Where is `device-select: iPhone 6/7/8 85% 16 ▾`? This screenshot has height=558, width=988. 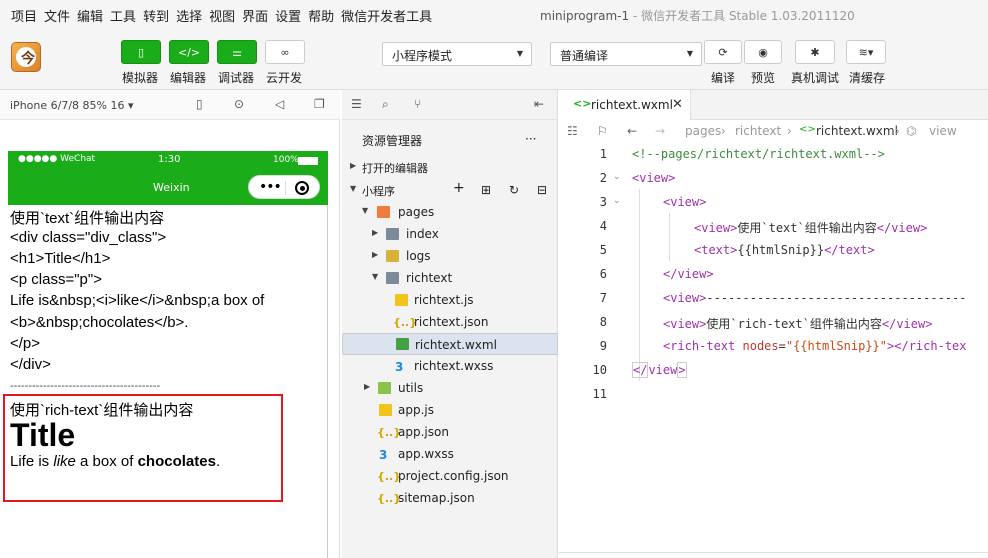
device-select: iPhone 6/7/8 85% 16 ▾ is located at coordinates (72, 105).